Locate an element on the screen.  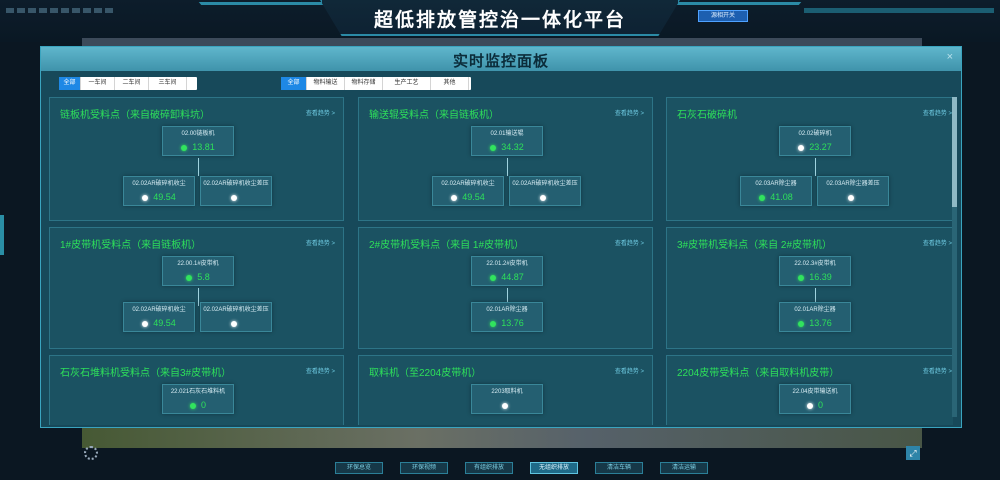
node-value-text: 5.8 is located at coordinates (203, 277).